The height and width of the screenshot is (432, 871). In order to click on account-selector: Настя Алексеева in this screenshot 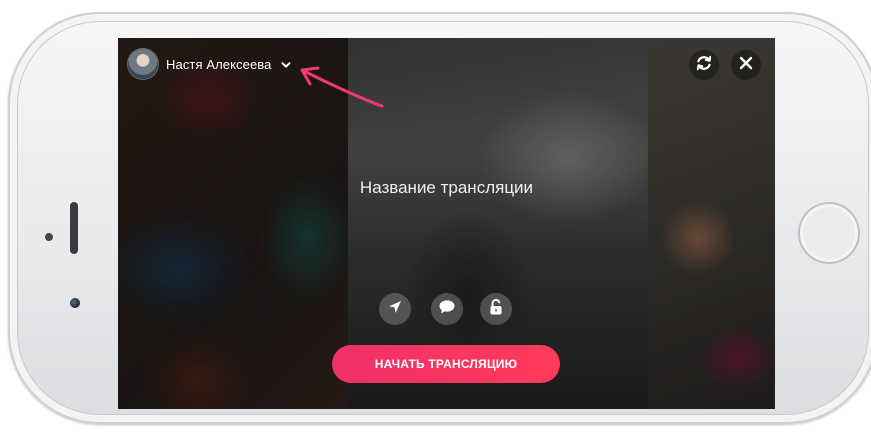, I will do `click(210, 64)`.